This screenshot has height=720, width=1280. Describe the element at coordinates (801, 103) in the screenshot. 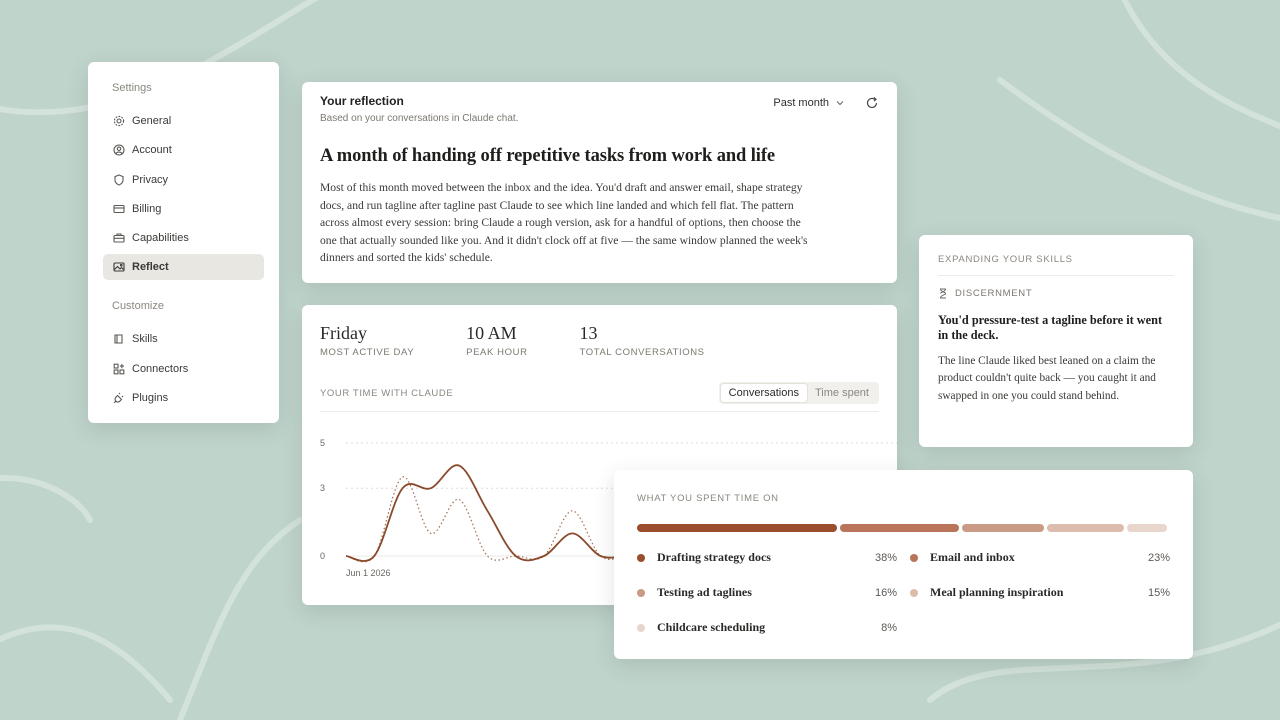

I see `range-select-value: Past month` at that location.